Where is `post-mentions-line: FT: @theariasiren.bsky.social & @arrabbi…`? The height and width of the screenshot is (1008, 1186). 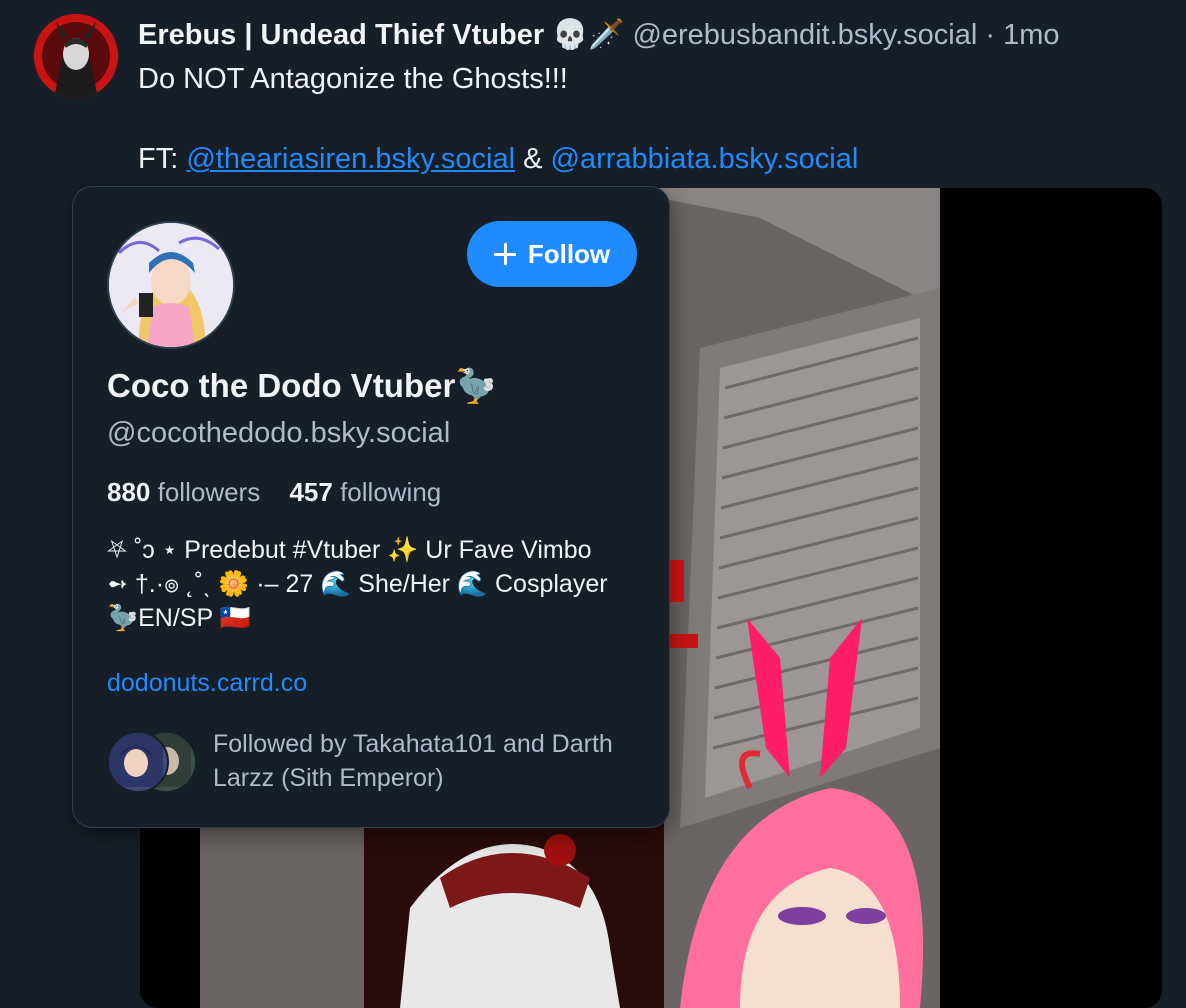 post-mentions-line: FT: @theariasiren.bsky.social & @arrabbi… is located at coordinates (498, 159).